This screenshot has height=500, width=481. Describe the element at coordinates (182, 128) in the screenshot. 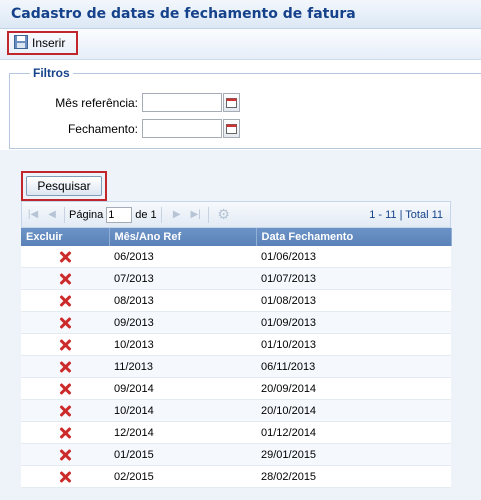

I see `fechamento-input` at that location.